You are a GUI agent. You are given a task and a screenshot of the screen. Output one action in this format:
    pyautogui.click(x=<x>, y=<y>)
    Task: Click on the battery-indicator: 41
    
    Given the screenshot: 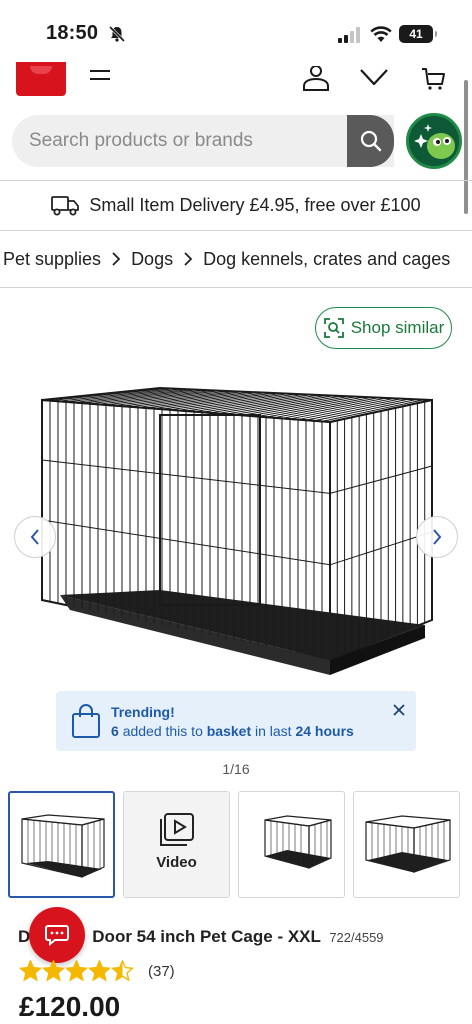 What is the action you would take?
    pyautogui.click(x=418, y=34)
    